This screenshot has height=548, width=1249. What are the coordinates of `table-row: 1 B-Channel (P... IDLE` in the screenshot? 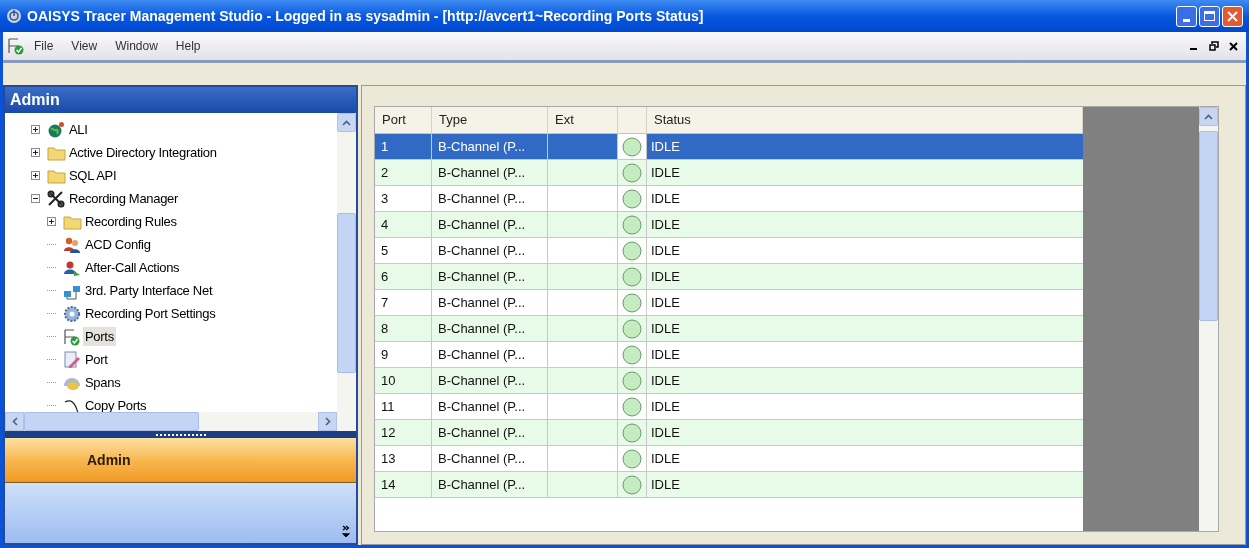 It's located at (729, 147).